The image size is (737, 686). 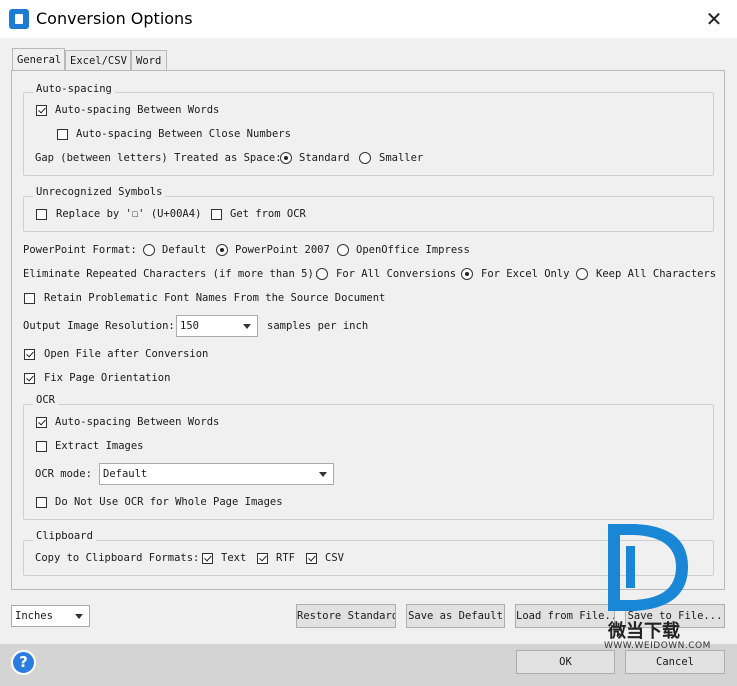 I want to click on retain-fonts-checkbox, so click(x=29, y=298).